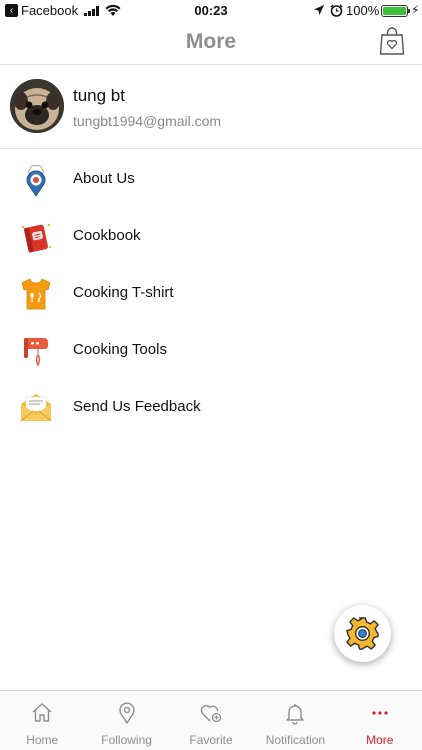 This screenshot has width=422, height=750. What do you see at coordinates (211, 107) in the screenshot?
I see `profile-card: tung bt tungbt1994@gmail.com` at bounding box center [211, 107].